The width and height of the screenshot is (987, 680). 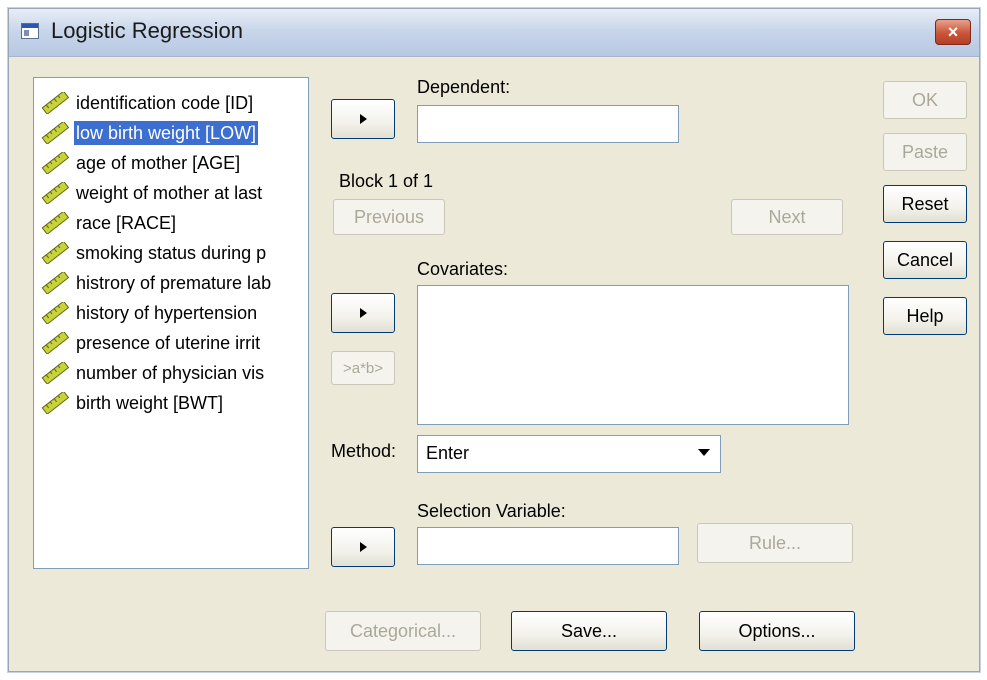 I want to click on variable-label: smoking status during p, so click(x=171, y=253).